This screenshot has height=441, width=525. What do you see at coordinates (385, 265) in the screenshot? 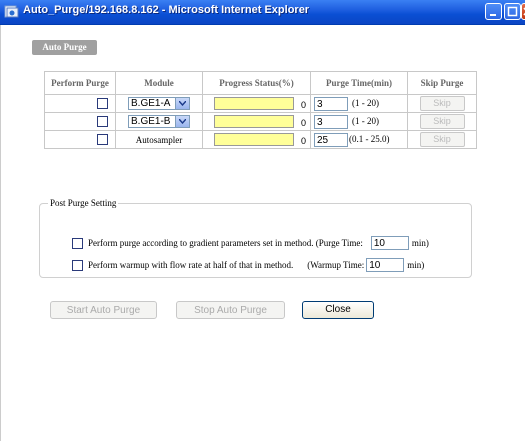
I see `warmup-time-input: 10` at bounding box center [385, 265].